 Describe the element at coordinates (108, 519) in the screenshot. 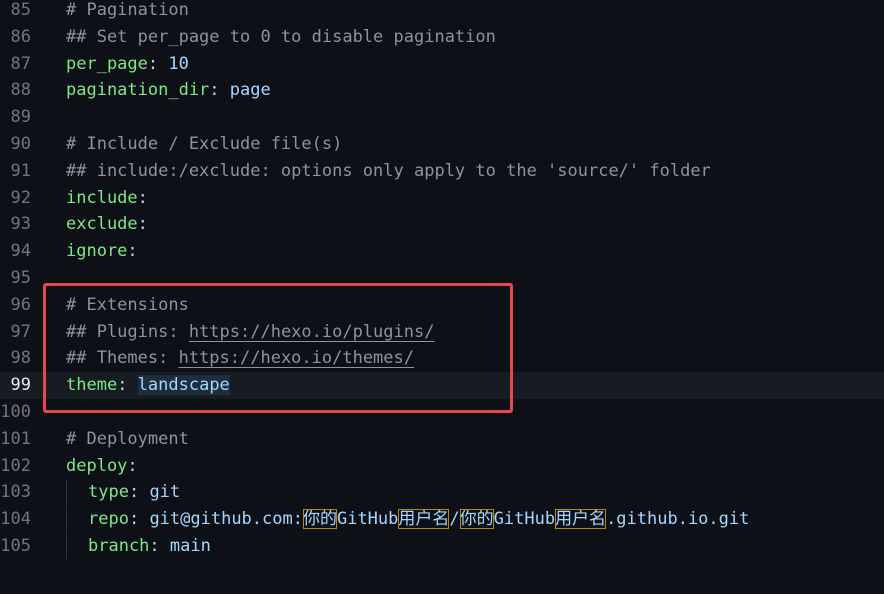

I see `code-token: repo` at that location.